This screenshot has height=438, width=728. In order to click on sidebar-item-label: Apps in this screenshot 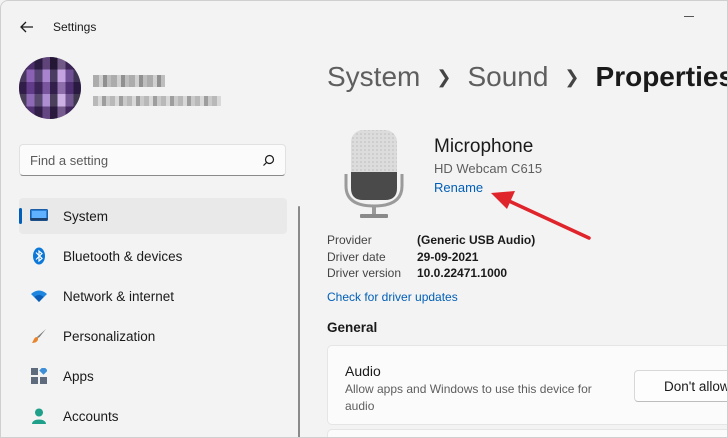, I will do `click(78, 376)`.